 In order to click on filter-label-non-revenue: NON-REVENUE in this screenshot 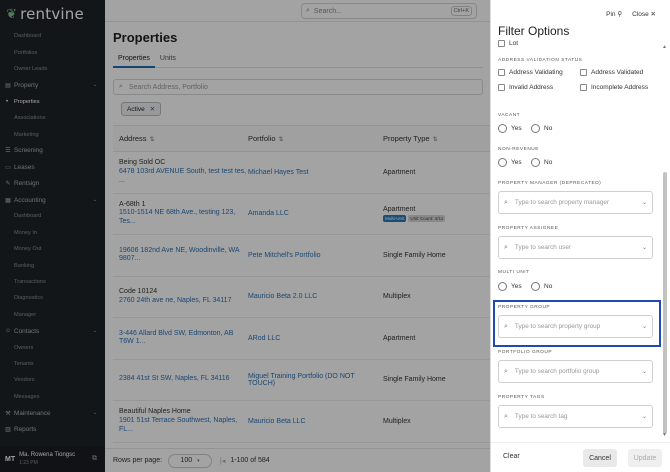, I will do `click(518, 149)`.